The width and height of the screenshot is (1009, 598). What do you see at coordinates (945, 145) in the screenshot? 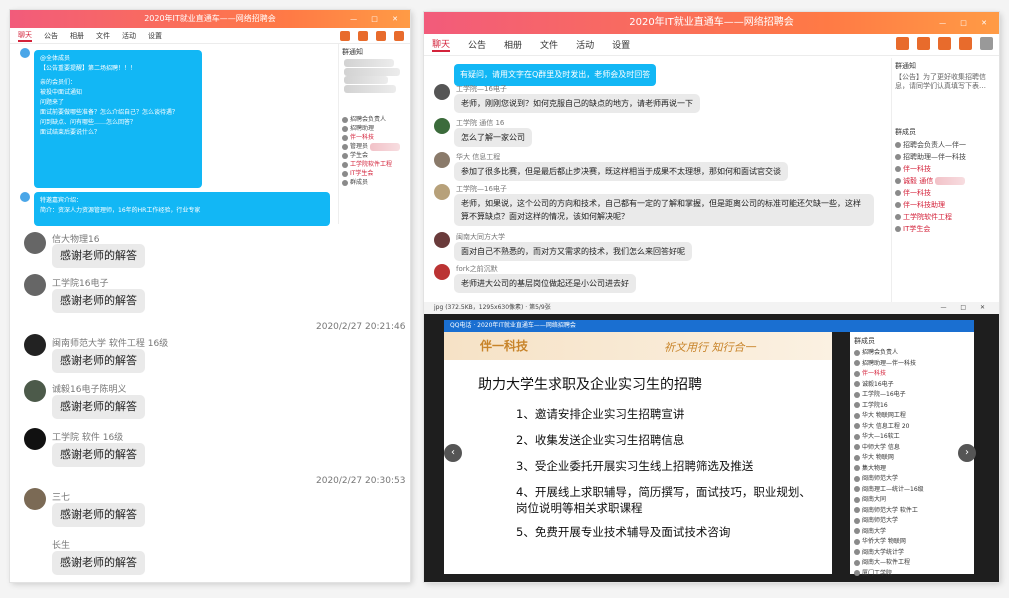
I see `side-member: 招聘会负责人—伴一` at bounding box center [945, 145].